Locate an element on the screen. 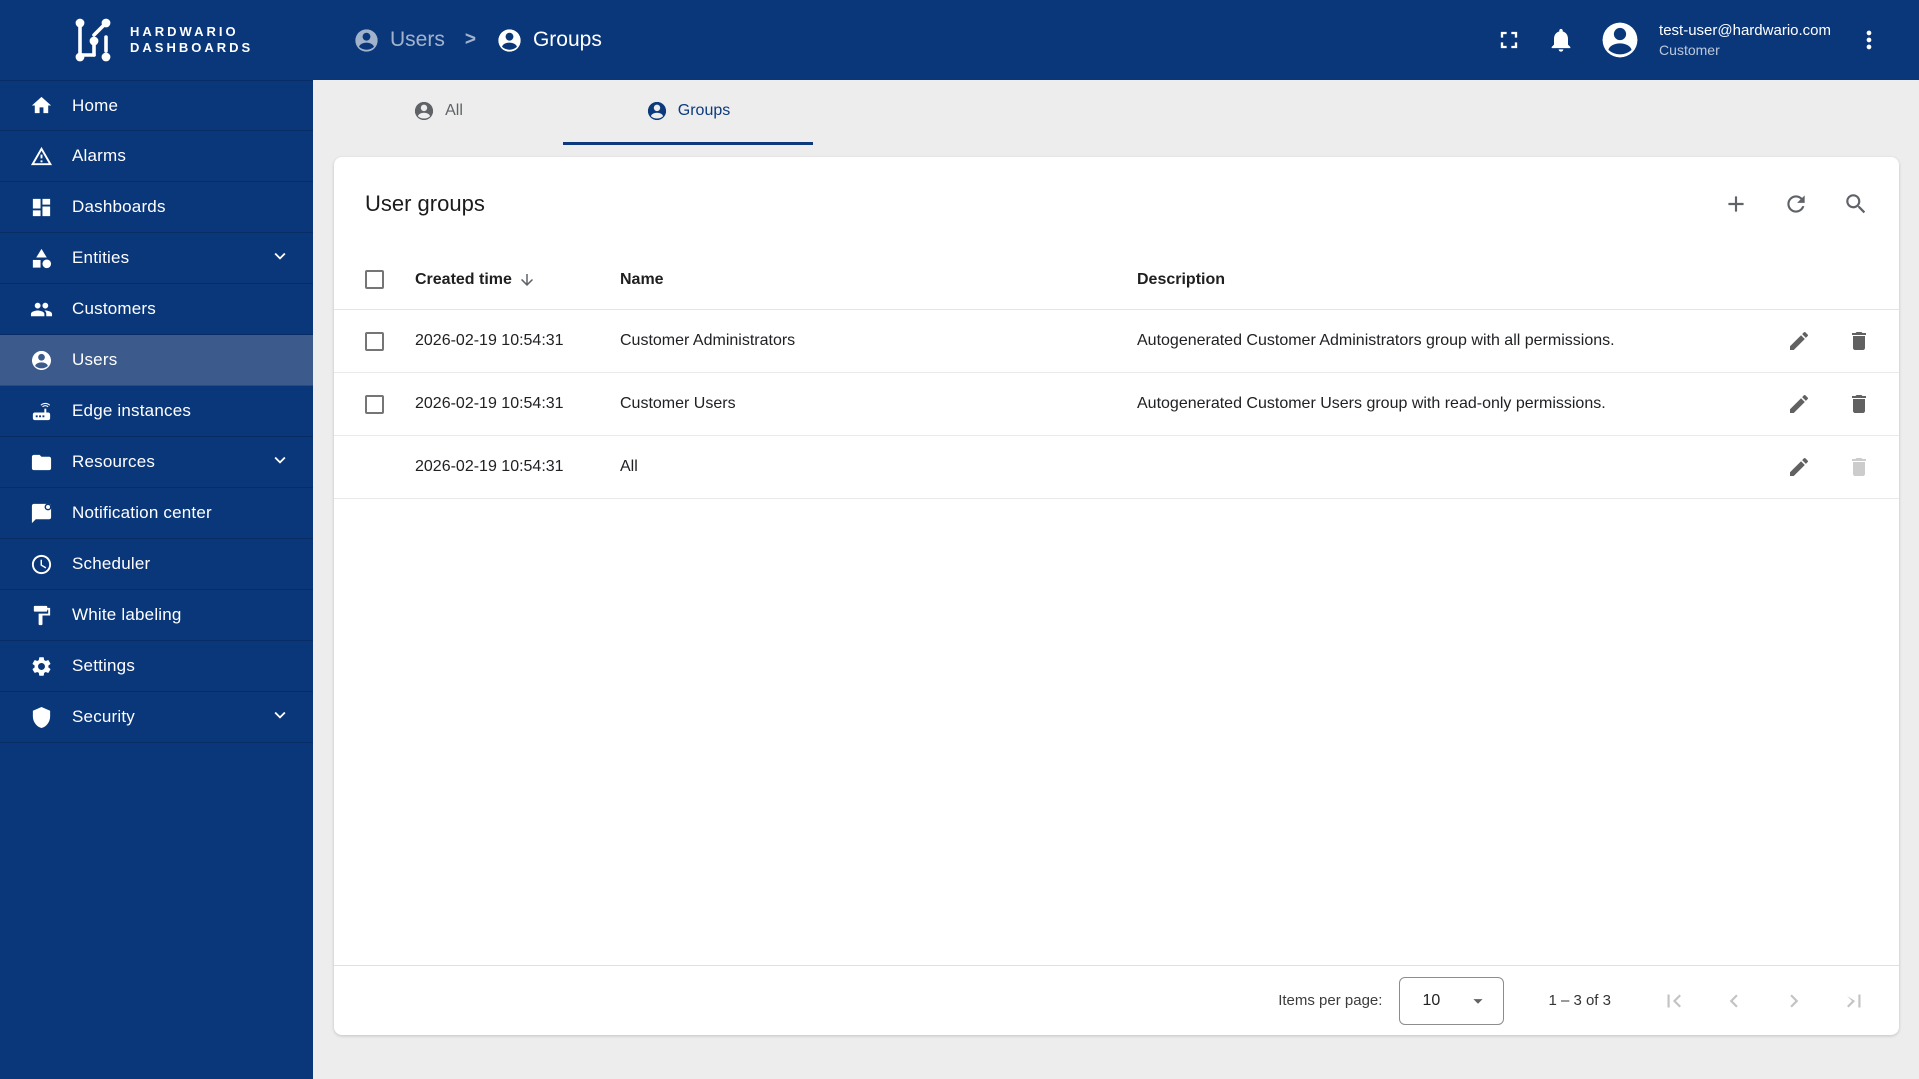  brand-name: HARDWARIO DASHBOARDS is located at coordinates (191, 40).